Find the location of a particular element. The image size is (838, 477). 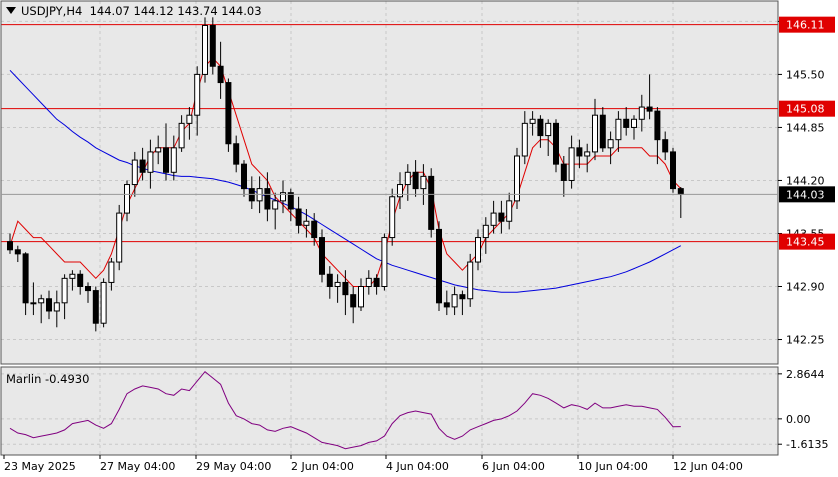

level-price-label: 146.11 is located at coordinates (805, 25).